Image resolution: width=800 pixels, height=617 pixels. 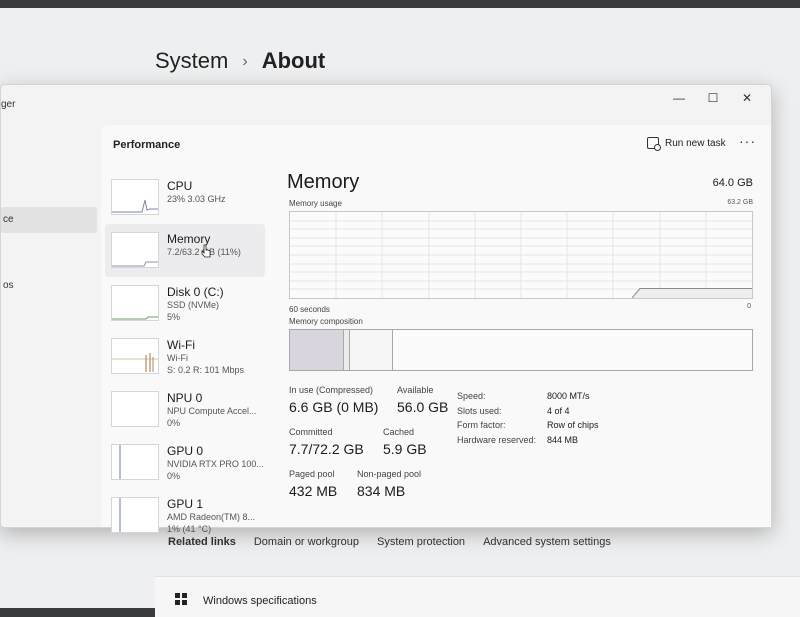 What do you see at coordinates (174, 317) in the screenshot?
I see `resource-usage: 5%` at bounding box center [174, 317].